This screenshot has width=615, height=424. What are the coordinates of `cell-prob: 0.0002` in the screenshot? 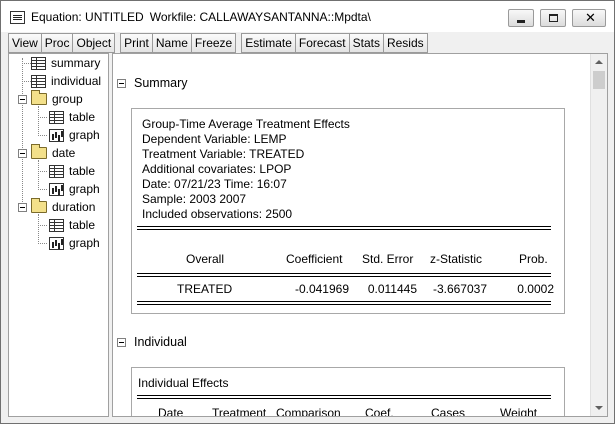 It's located at (535, 289).